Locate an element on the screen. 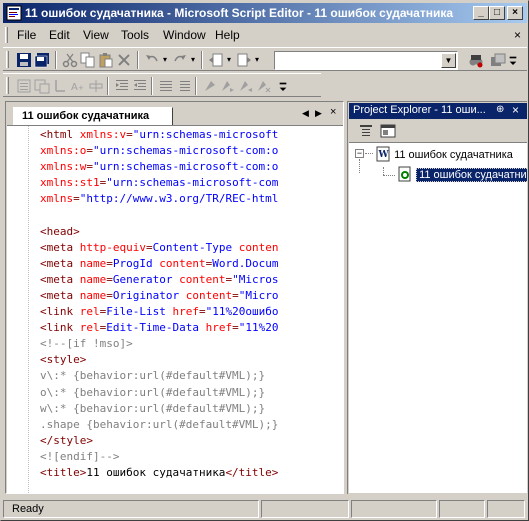  properties-icon is located at coordinates (24, 86).